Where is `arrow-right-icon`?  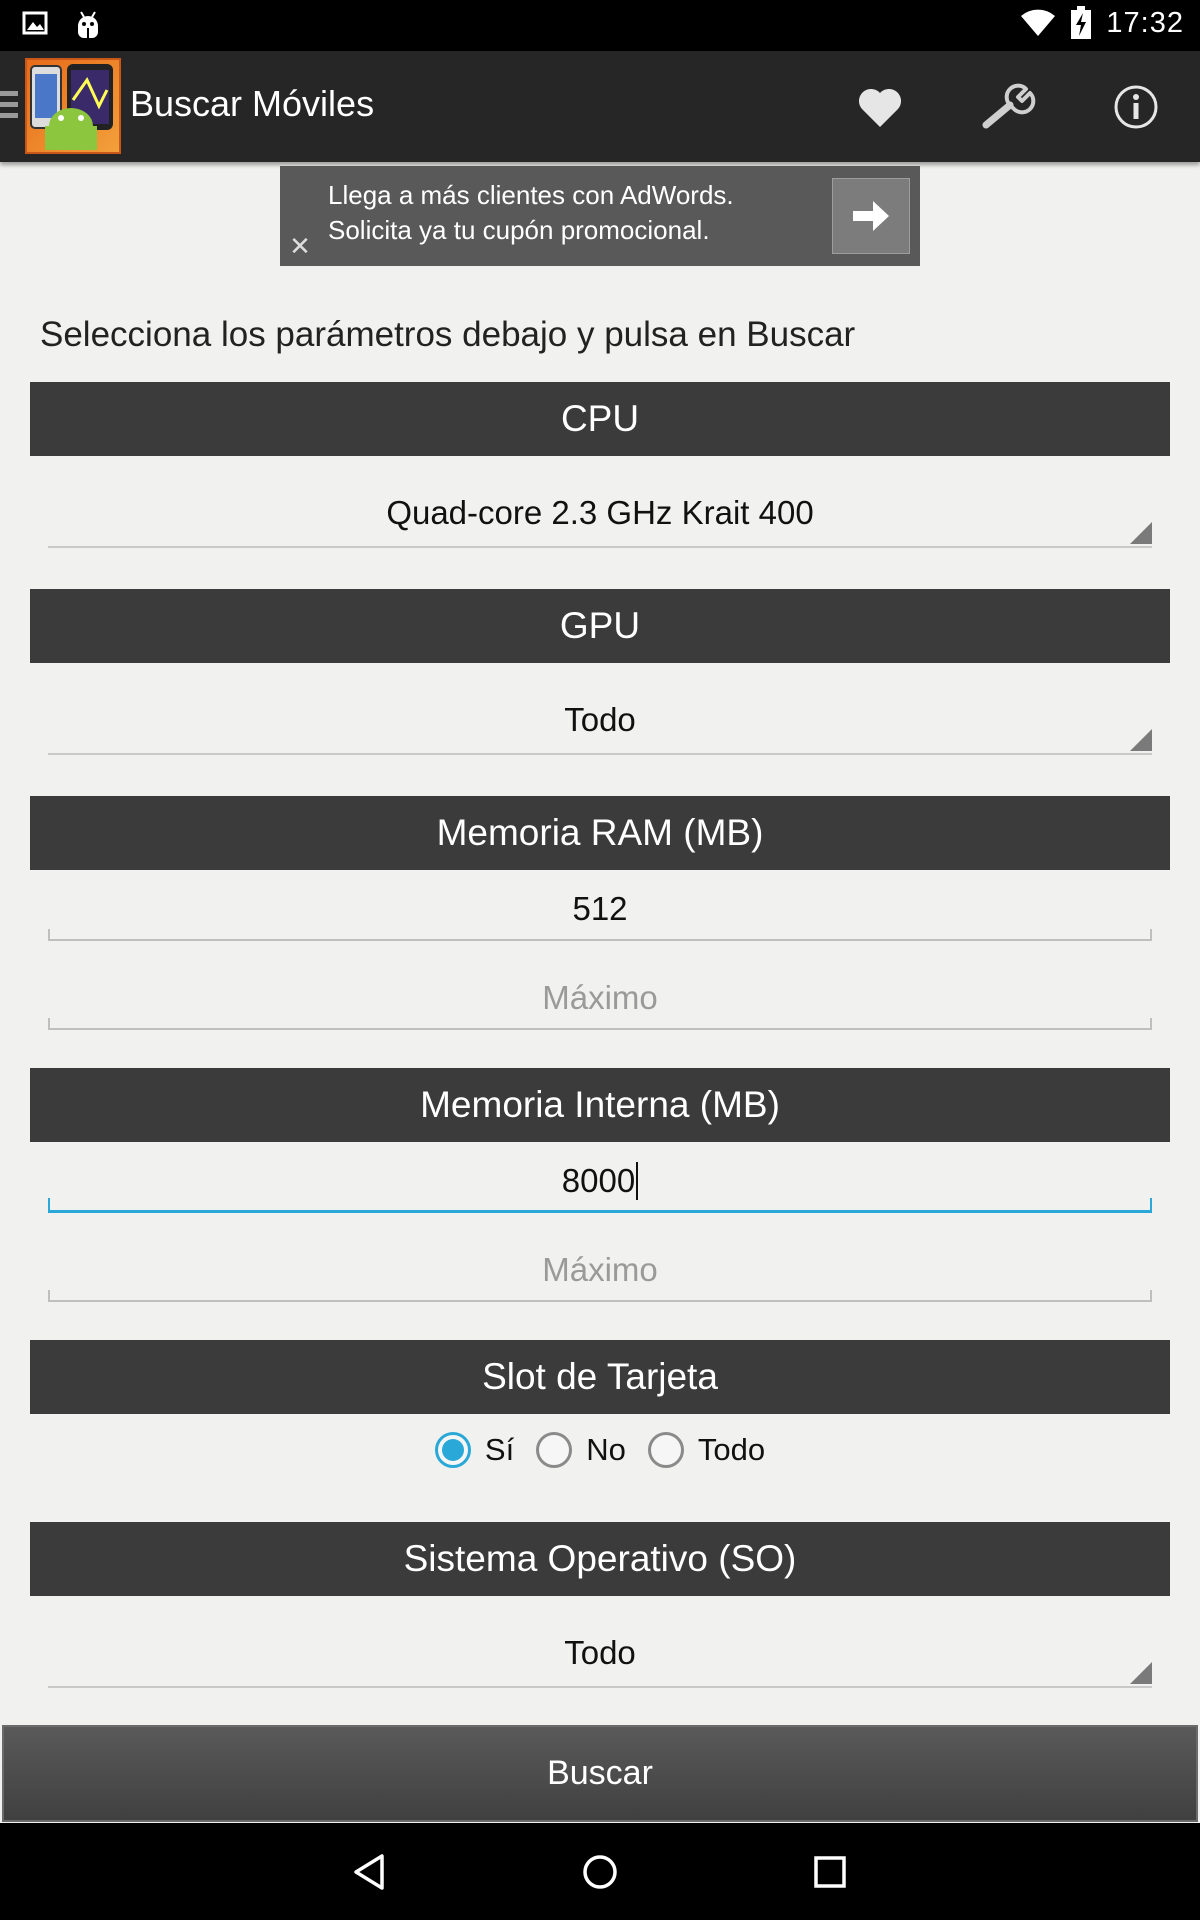
arrow-right-icon is located at coordinates (871, 216).